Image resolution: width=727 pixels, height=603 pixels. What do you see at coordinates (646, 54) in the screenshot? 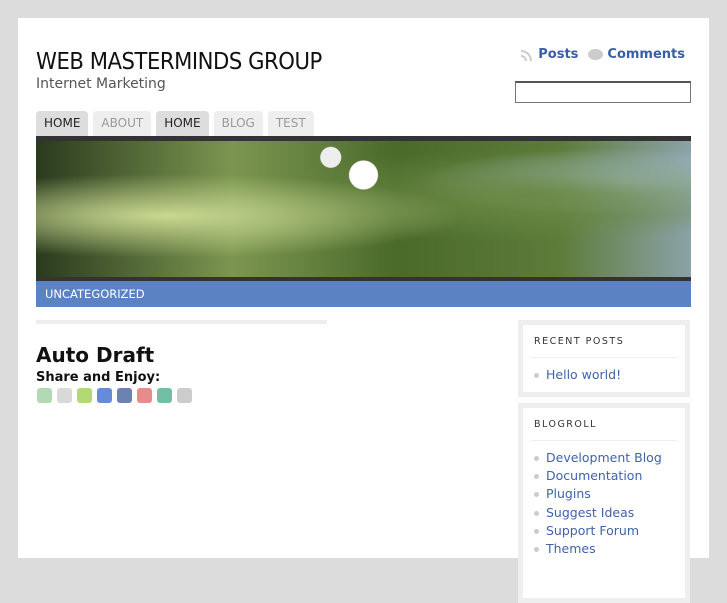
I see `comments-feed-label: Comments` at bounding box center [646, 54].